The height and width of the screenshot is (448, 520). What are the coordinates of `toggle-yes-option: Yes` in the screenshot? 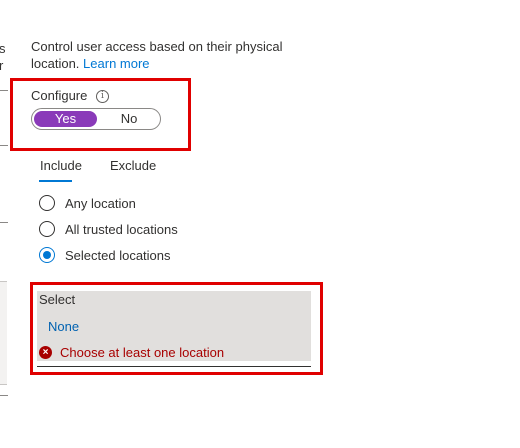 It's located at (65, 119).